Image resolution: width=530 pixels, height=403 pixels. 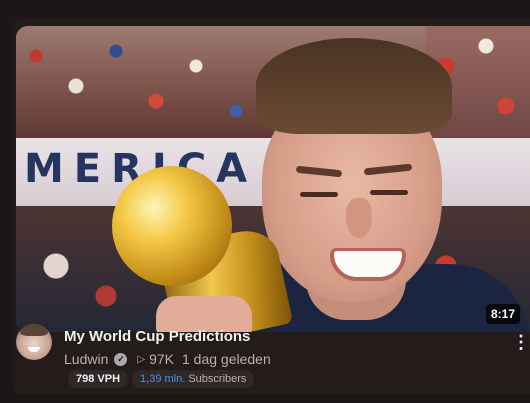 What do you see at coordinates (204, 314) in the screenshot?
I see `thumbnail-hand` at bounding box center [204, 314].